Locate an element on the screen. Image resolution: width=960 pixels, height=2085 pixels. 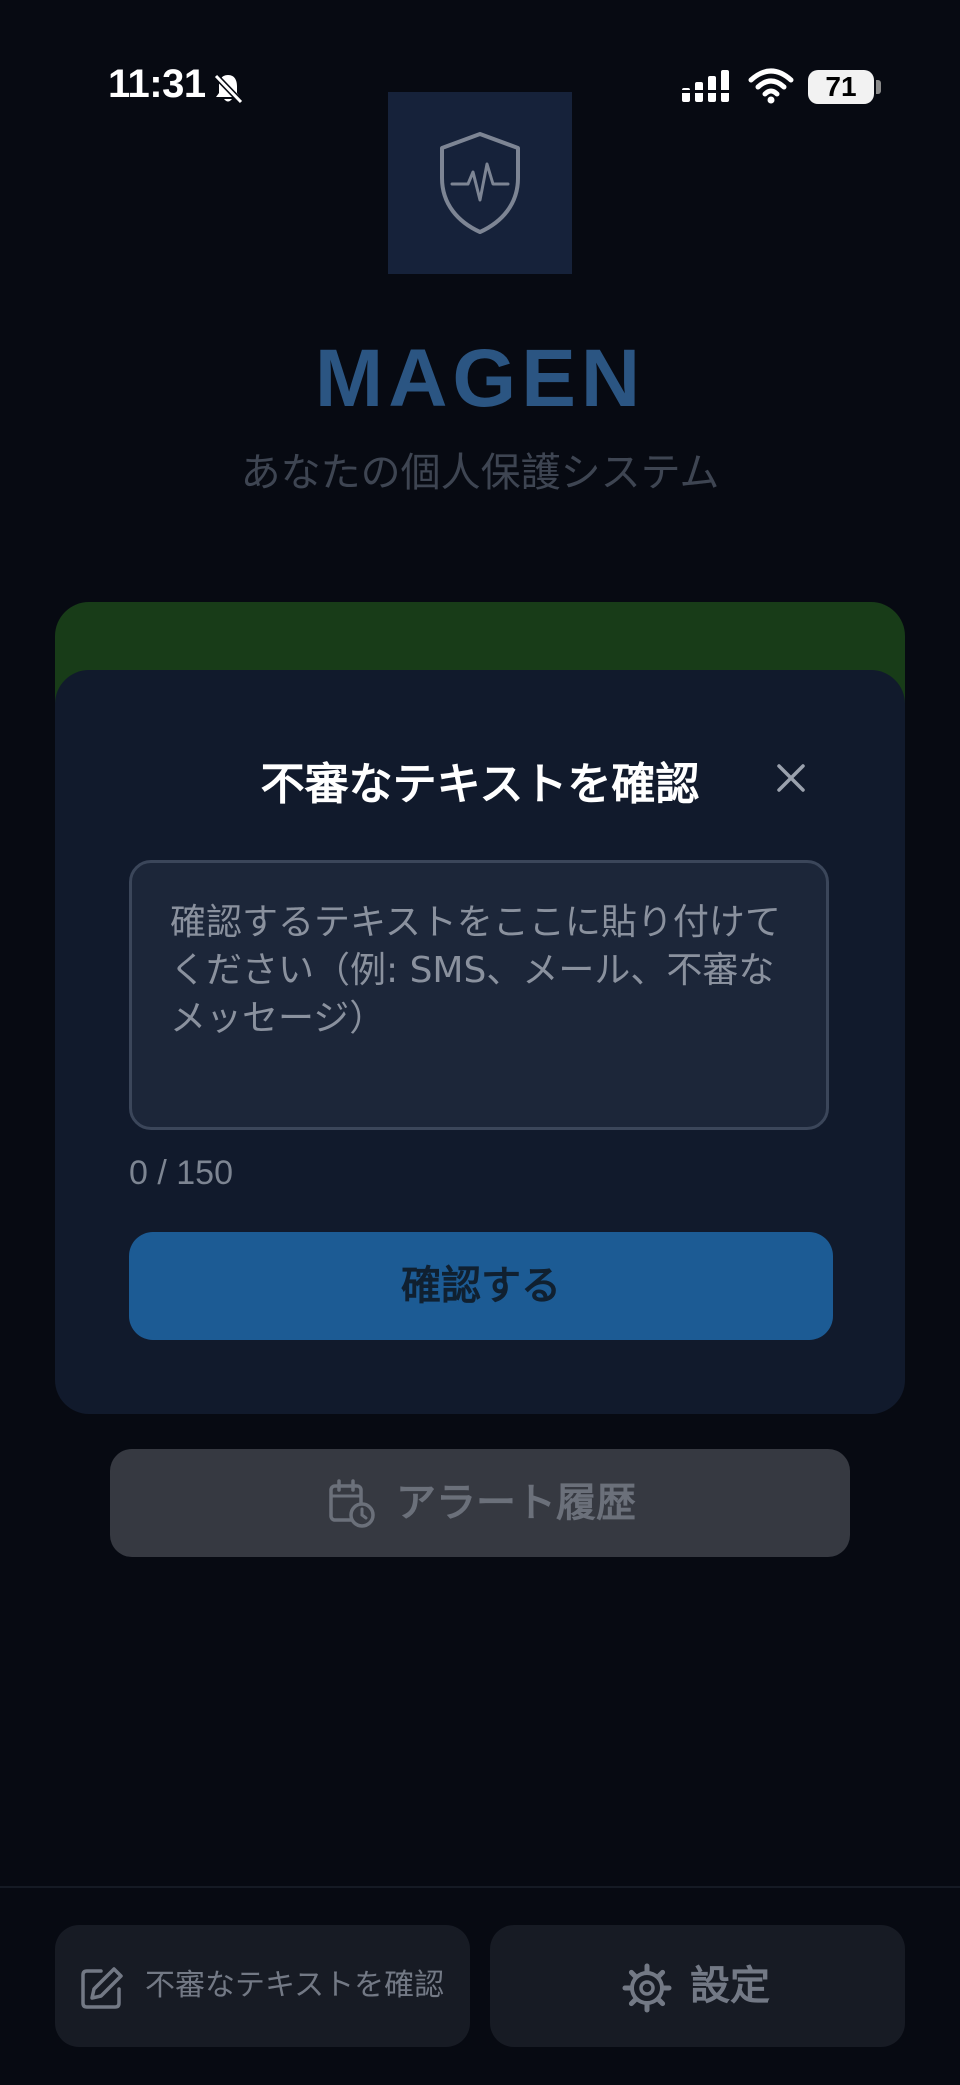
close-icon is located at coordinates (791, 778).